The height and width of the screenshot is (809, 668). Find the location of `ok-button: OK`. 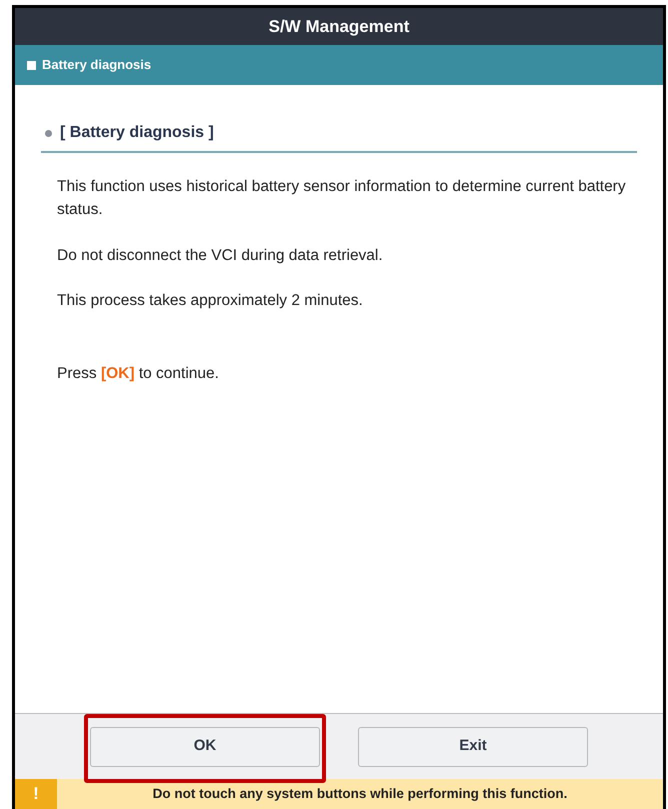

ok-button: OK is located at coordinates (205, 746).